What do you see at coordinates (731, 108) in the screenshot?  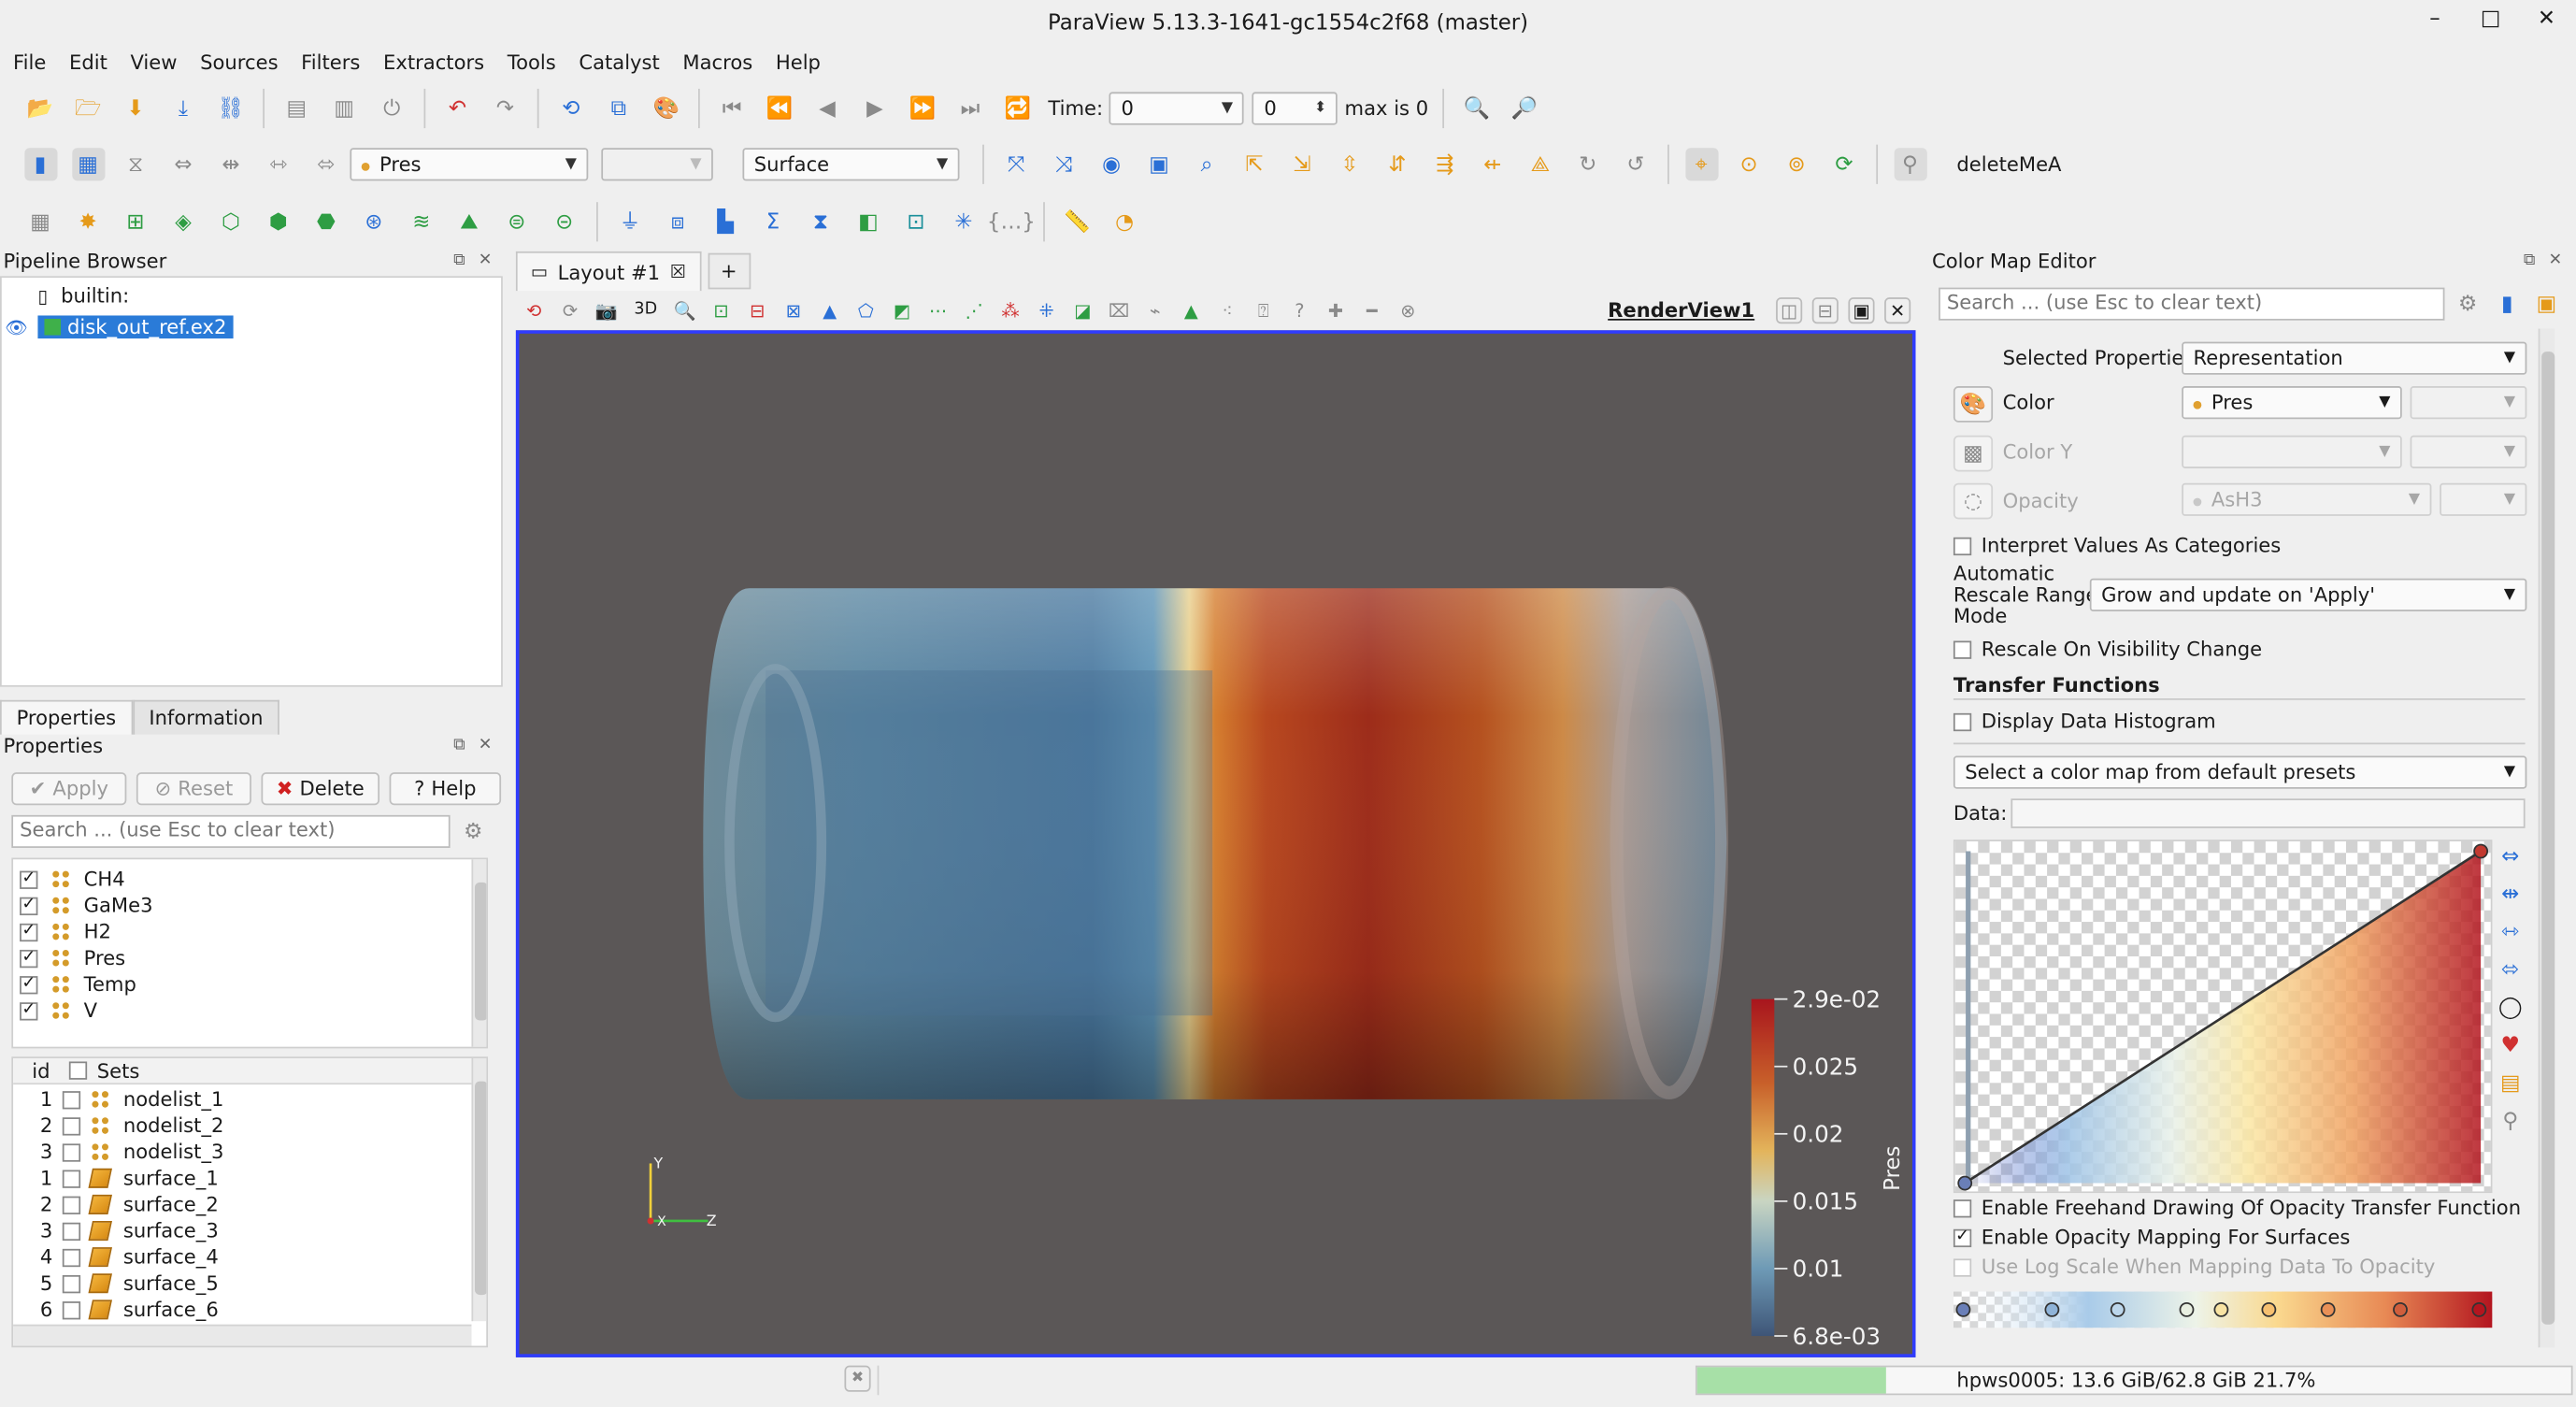 I see `first-frame-icon: ⏮` at bounding box center [731, 108].